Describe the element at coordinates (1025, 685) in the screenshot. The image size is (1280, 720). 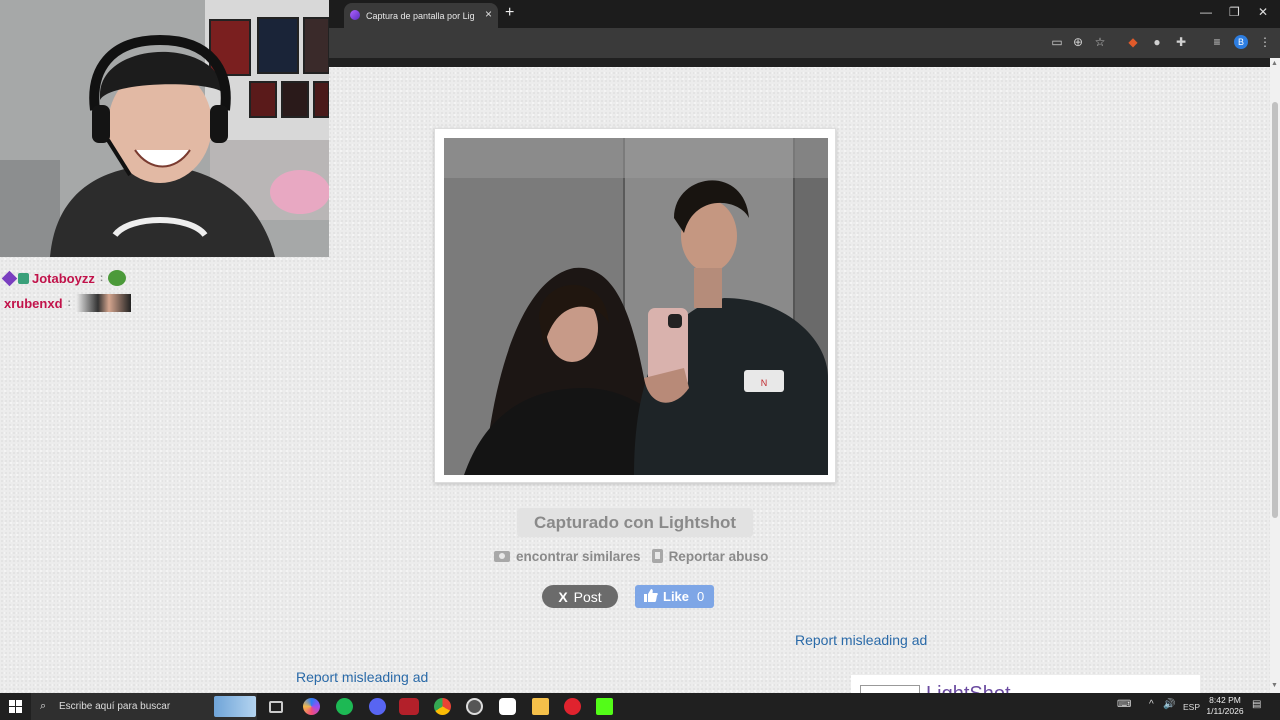
I see `advertisement: LightShot` at that location.